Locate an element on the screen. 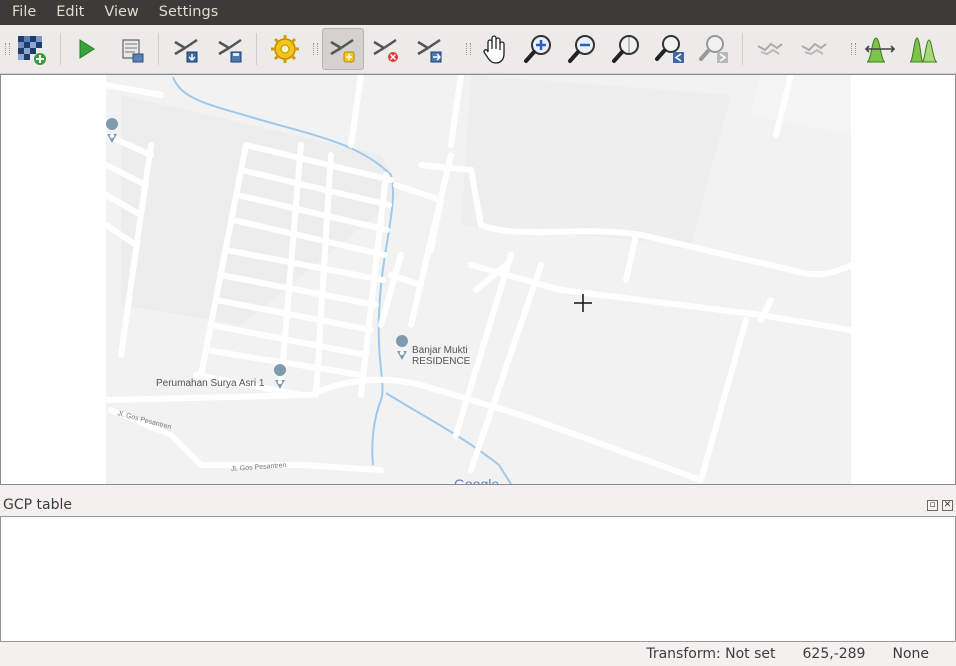 This screenshot has height=666, width=956. gcp-panel-header: GCP table ▫ ✕ is located at coordinates (478, 505).